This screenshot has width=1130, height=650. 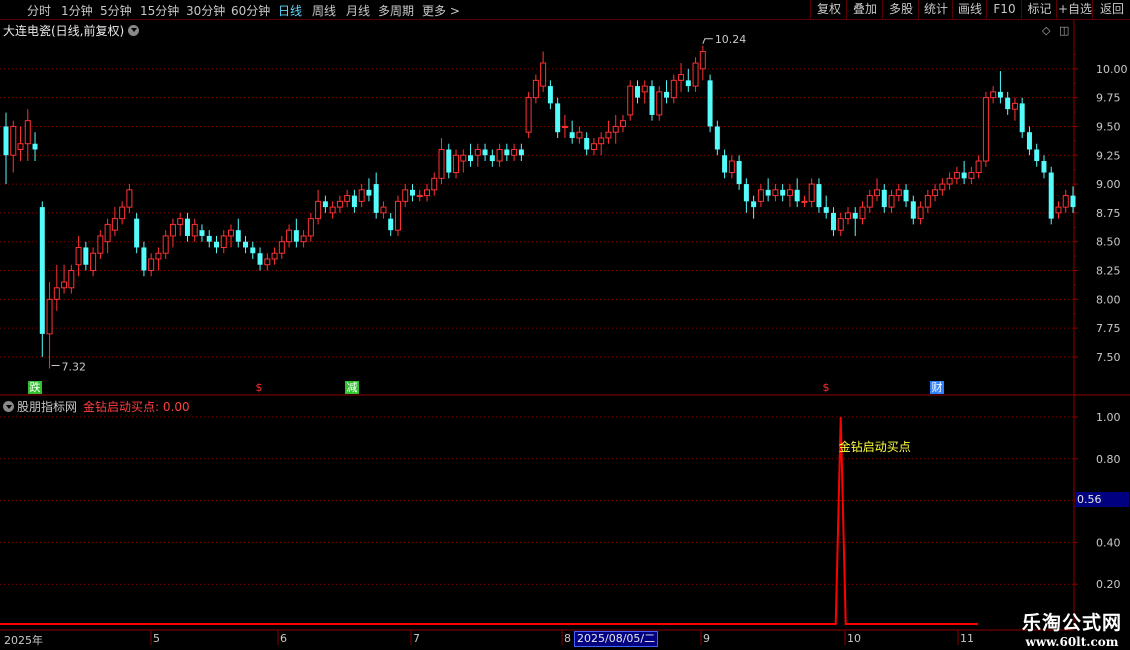 What do you see at coordinates (826, 387) in the screenshot?
I see `signal-marker: $` at bounding box center [826, 387].